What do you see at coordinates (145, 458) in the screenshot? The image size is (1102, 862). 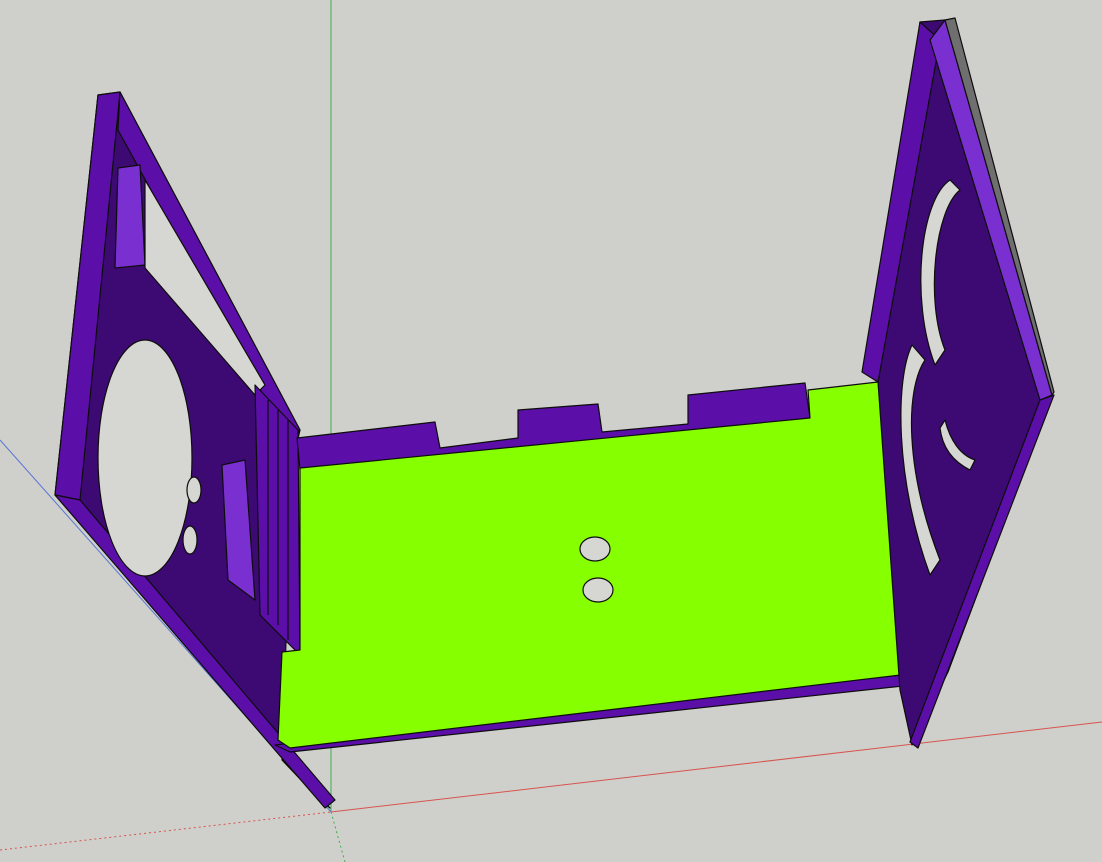 I see `left-large-hole` at bounding box center [145, 458].